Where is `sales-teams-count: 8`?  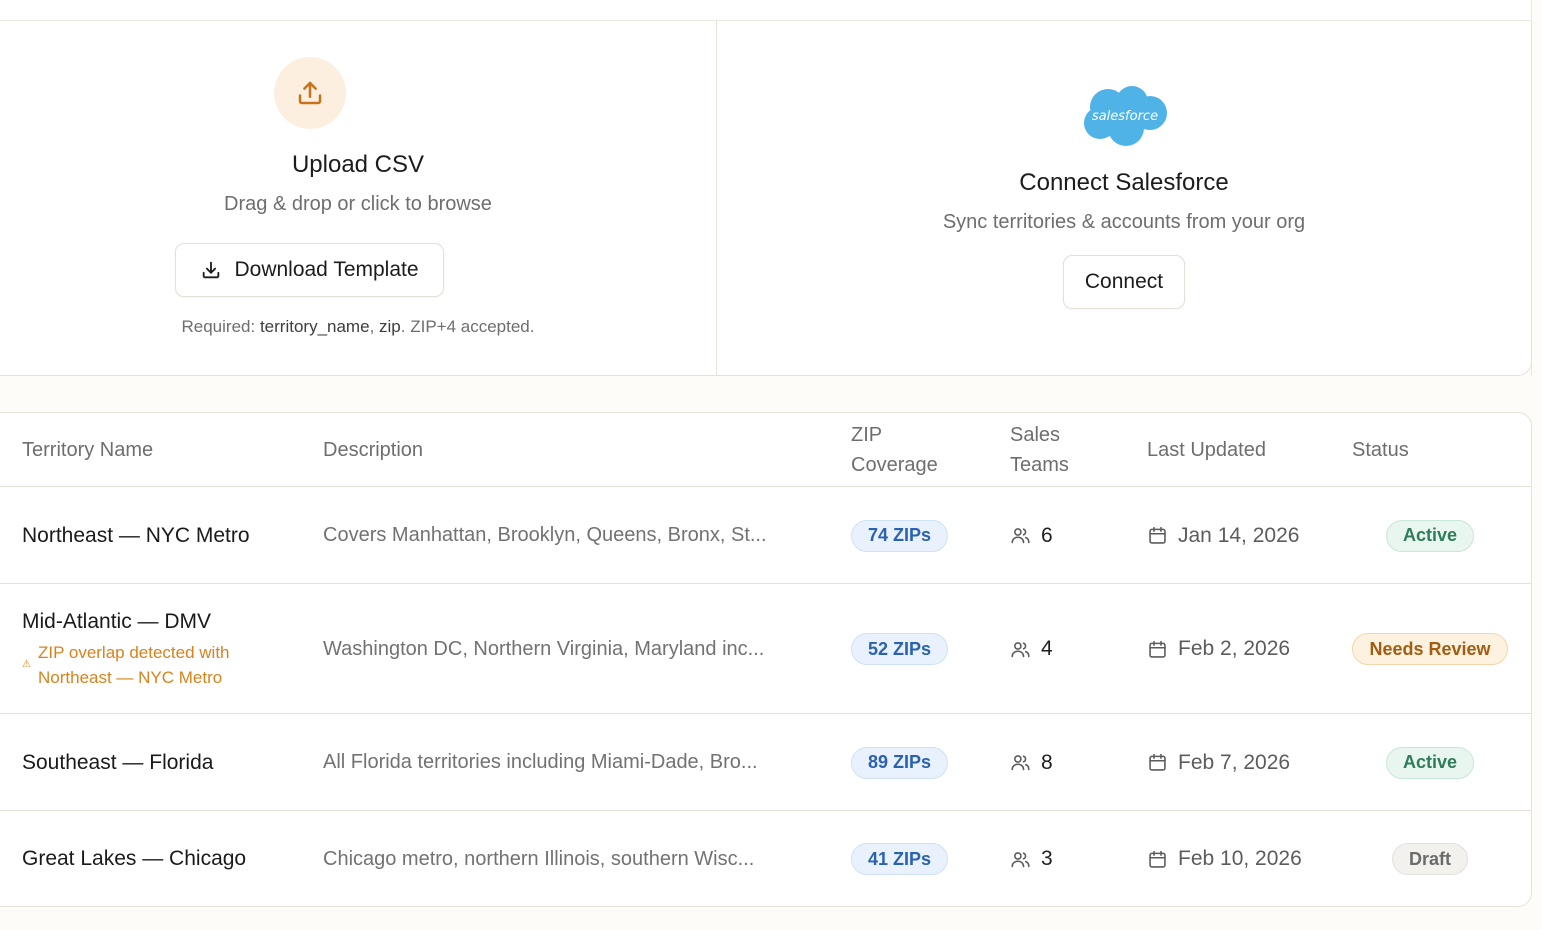
sales-teams-count: 8 is located at coordinates (1031, 762).